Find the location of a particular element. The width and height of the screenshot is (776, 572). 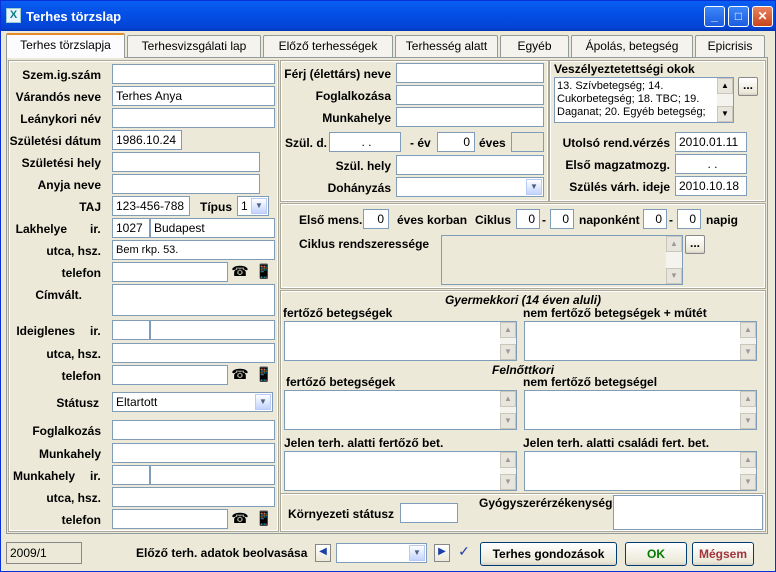

szem-ig-szam-input is located at coordinates (193, 74).